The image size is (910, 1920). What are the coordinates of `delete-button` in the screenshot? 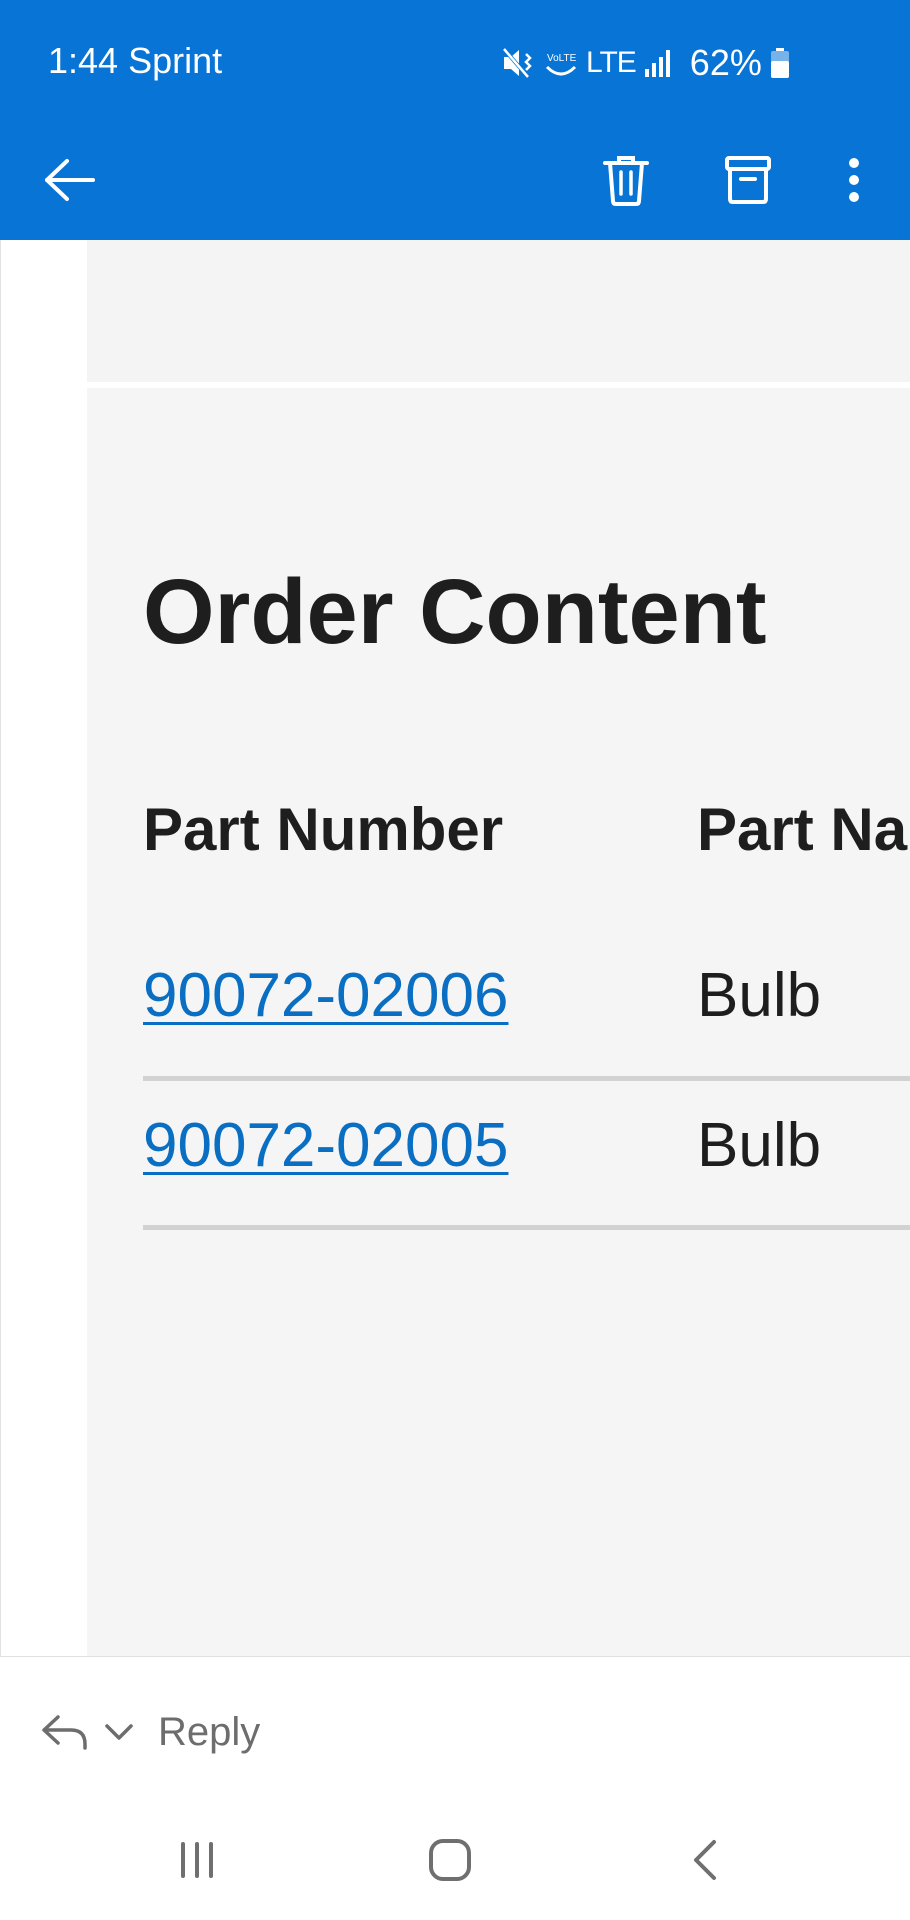 It's located at (626, 180).